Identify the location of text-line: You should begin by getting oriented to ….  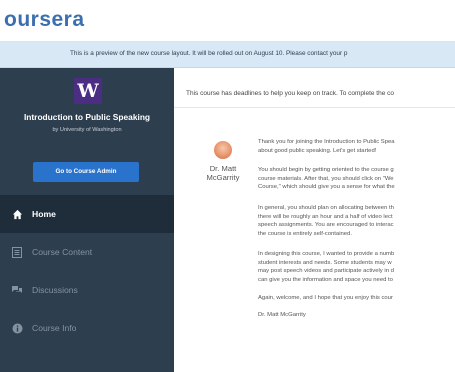
(326, 170).